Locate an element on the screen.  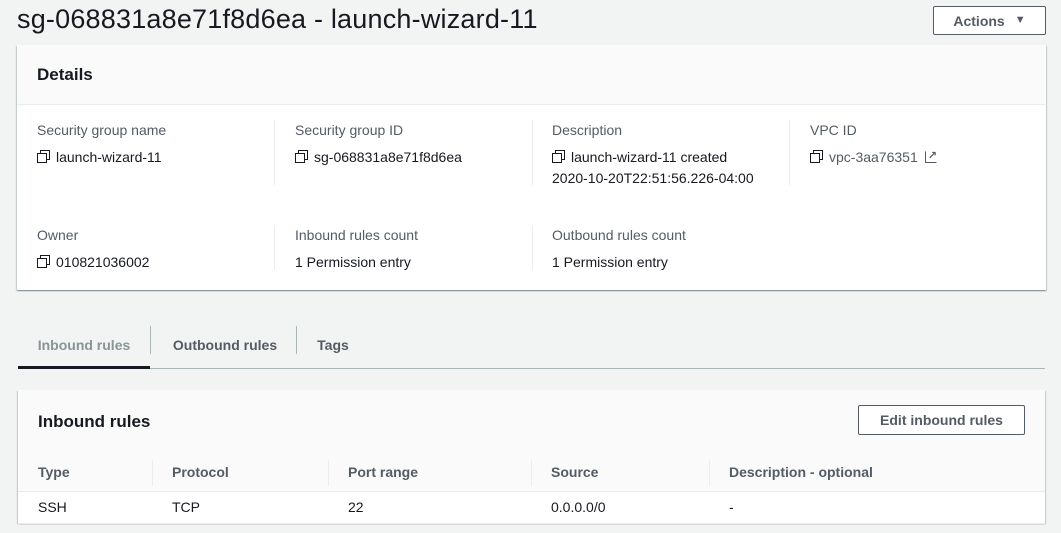
inbound-rules-title: Inbound rules is located at coordinates (94, 421).